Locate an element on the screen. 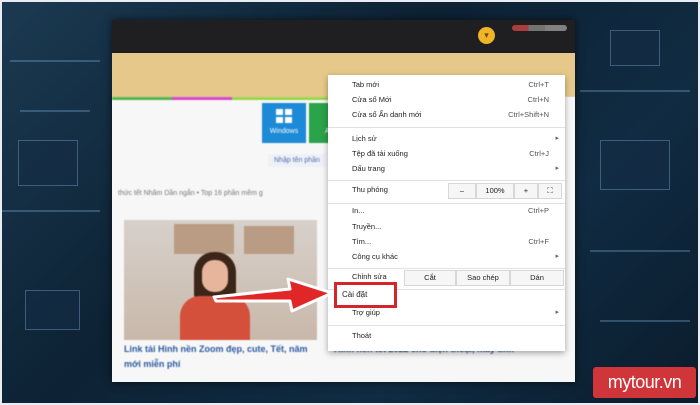  zoom-label: Thu phóng is located at coordinates (370, 189).